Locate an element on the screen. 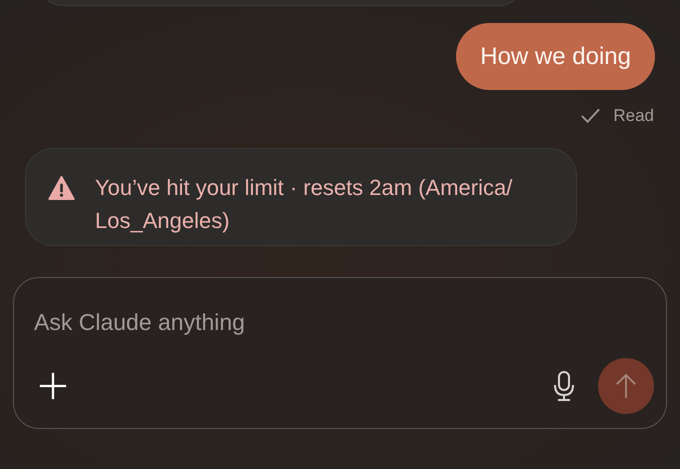 The width and height of the screenshot is (680, 469). read-receipt: Read is located at coordinates (633, 116).